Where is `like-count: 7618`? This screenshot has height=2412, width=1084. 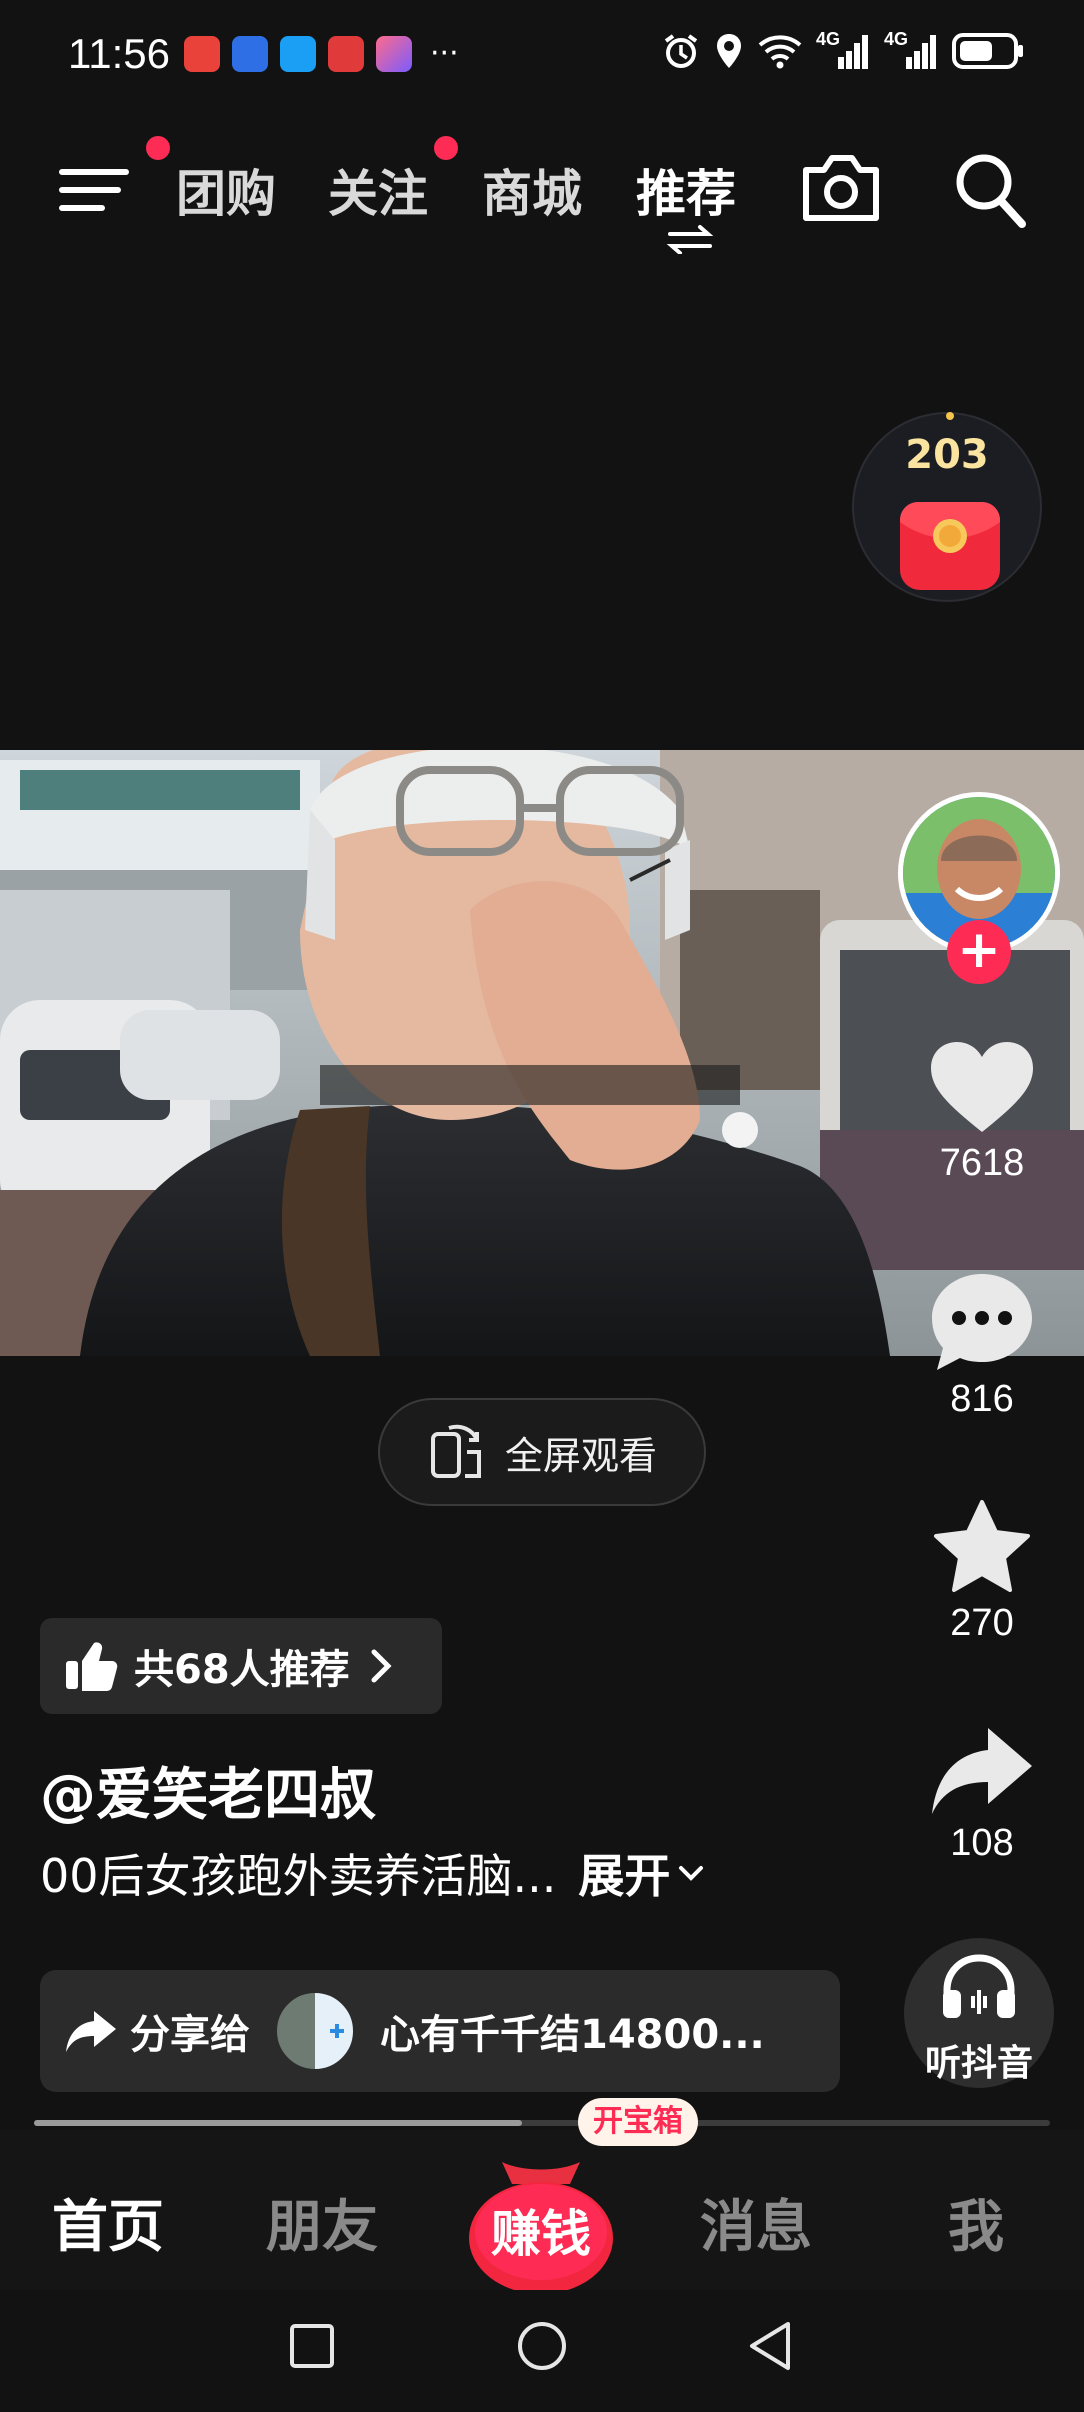 like-count: 7618 is located at coordinates (982, 1163).